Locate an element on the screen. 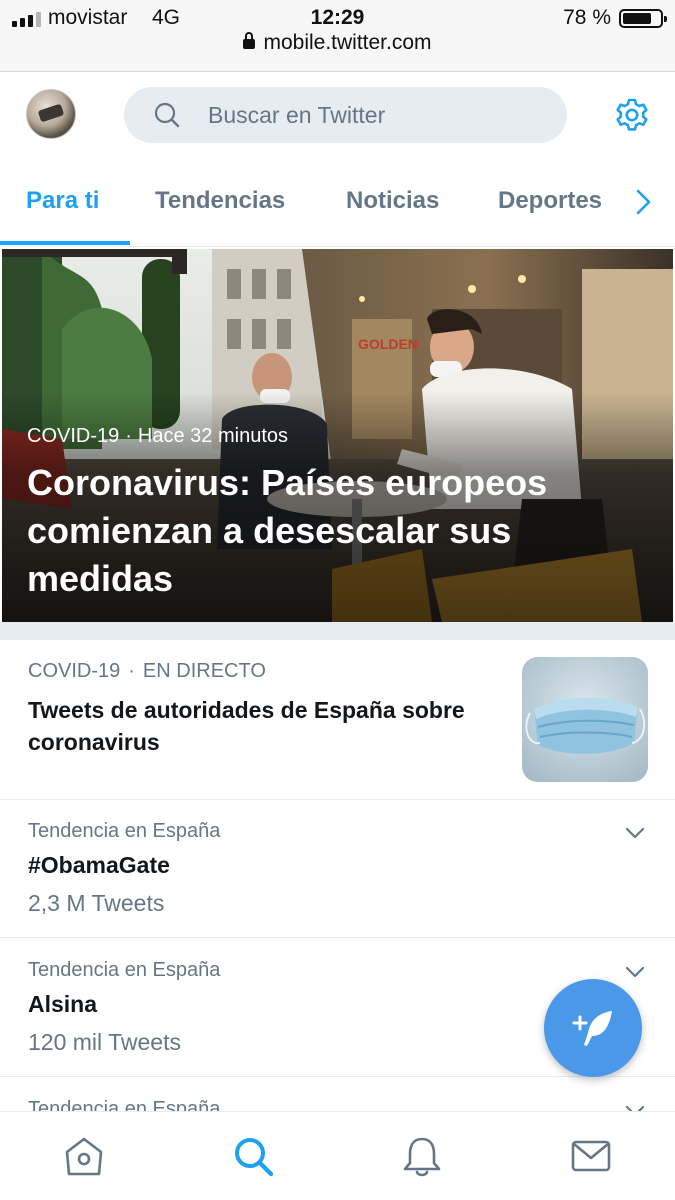 Image resolution: width=675 pixels, height=1200 pixels. tab-deportes: Deportes is located at coordinates (550, 204).